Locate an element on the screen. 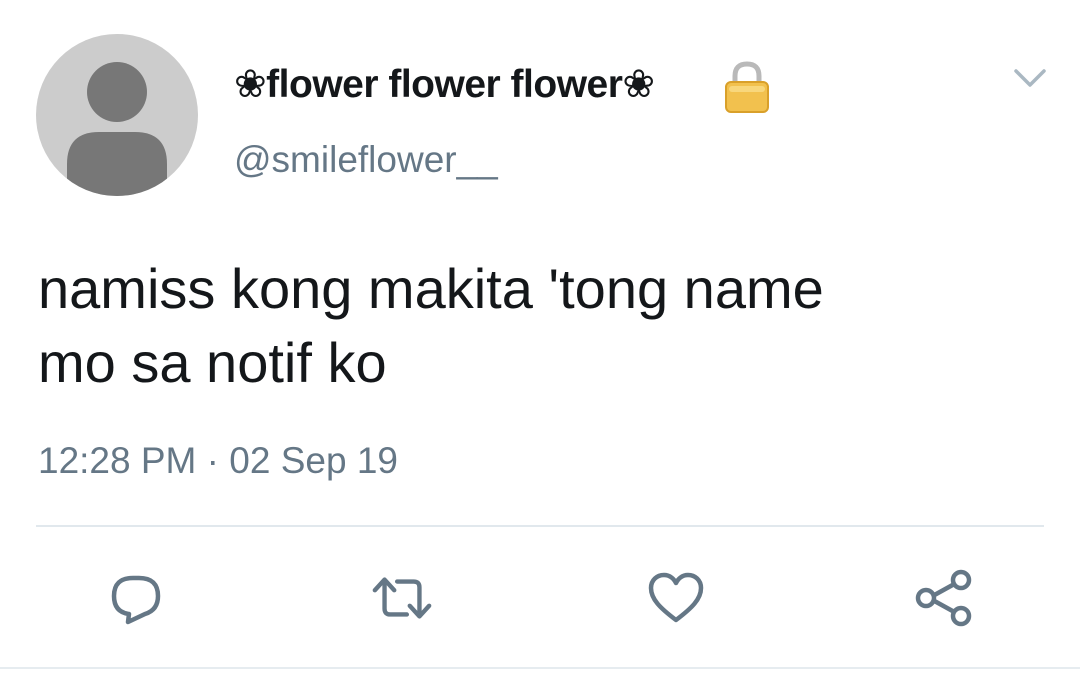  share-icon is located at coordinates (943, 598).